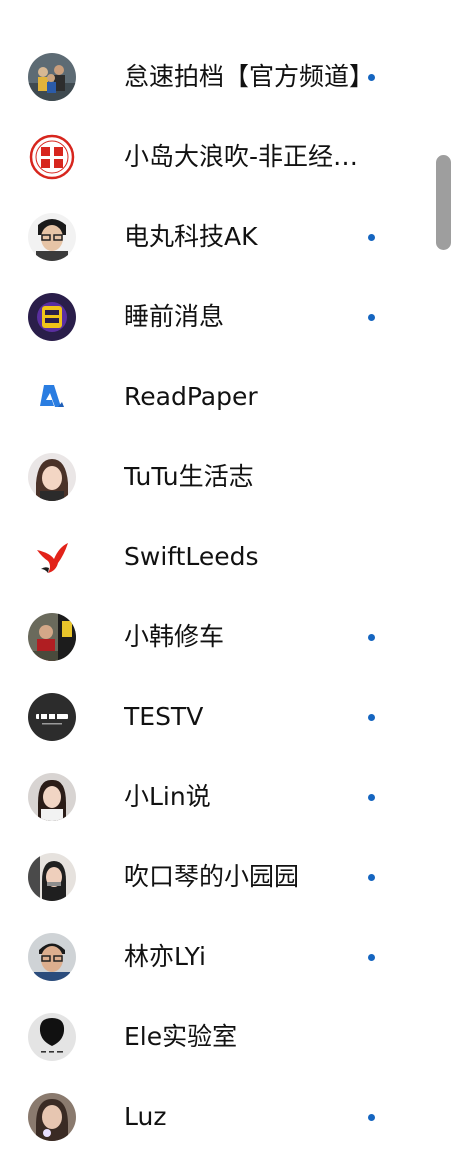  Describe the element at coordinates (249, 1117) in the screenshot. I see `channel-name: Luz` at that location.